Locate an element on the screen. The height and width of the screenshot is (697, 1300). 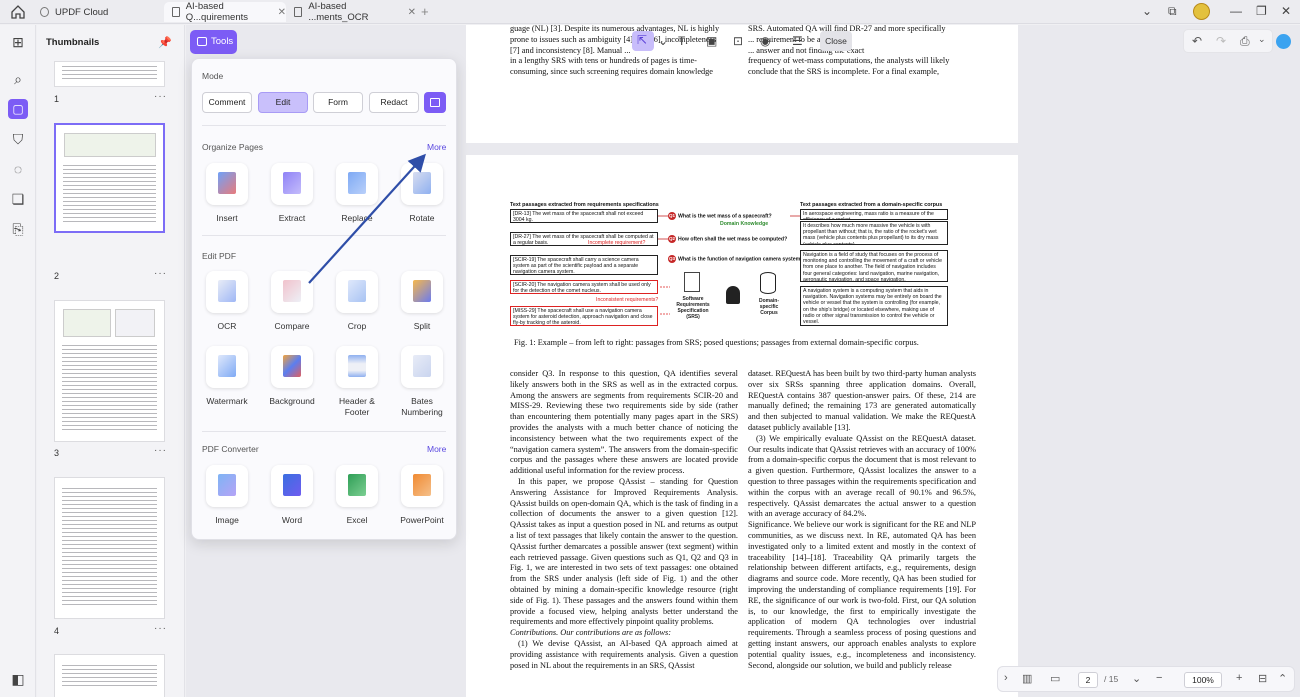
split-icon is located at coordinates (422, 292).